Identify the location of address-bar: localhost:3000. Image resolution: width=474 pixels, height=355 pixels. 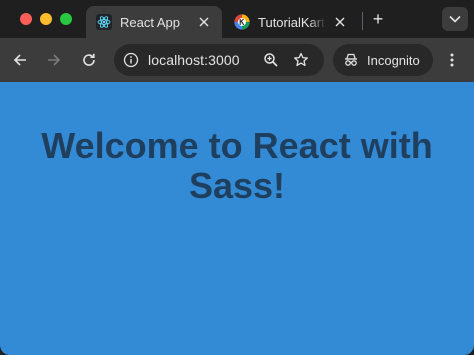
(219, 60).